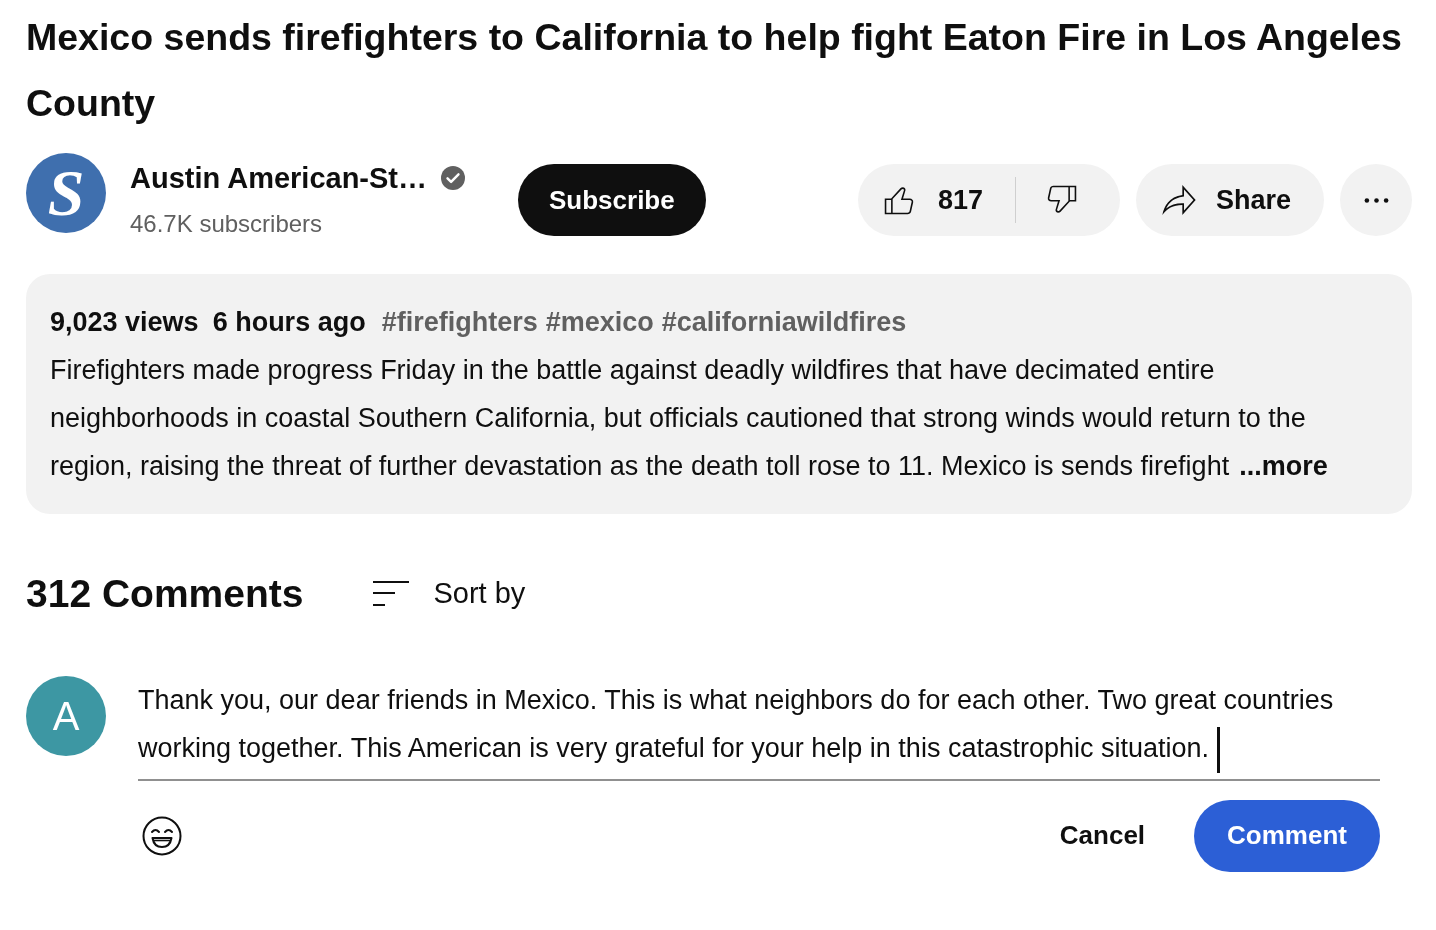 The image size is (1436, 930). Describe the element at coordinates (1287, 835) in the screenshot. I see `comment-submit-button: Comment` at that location.